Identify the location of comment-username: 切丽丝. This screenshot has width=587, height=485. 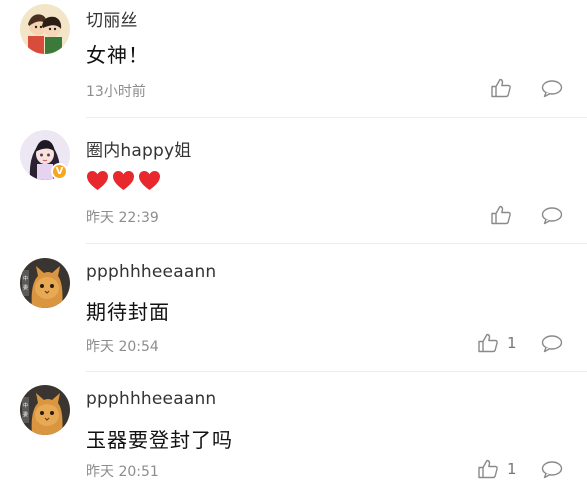
(112, 18).